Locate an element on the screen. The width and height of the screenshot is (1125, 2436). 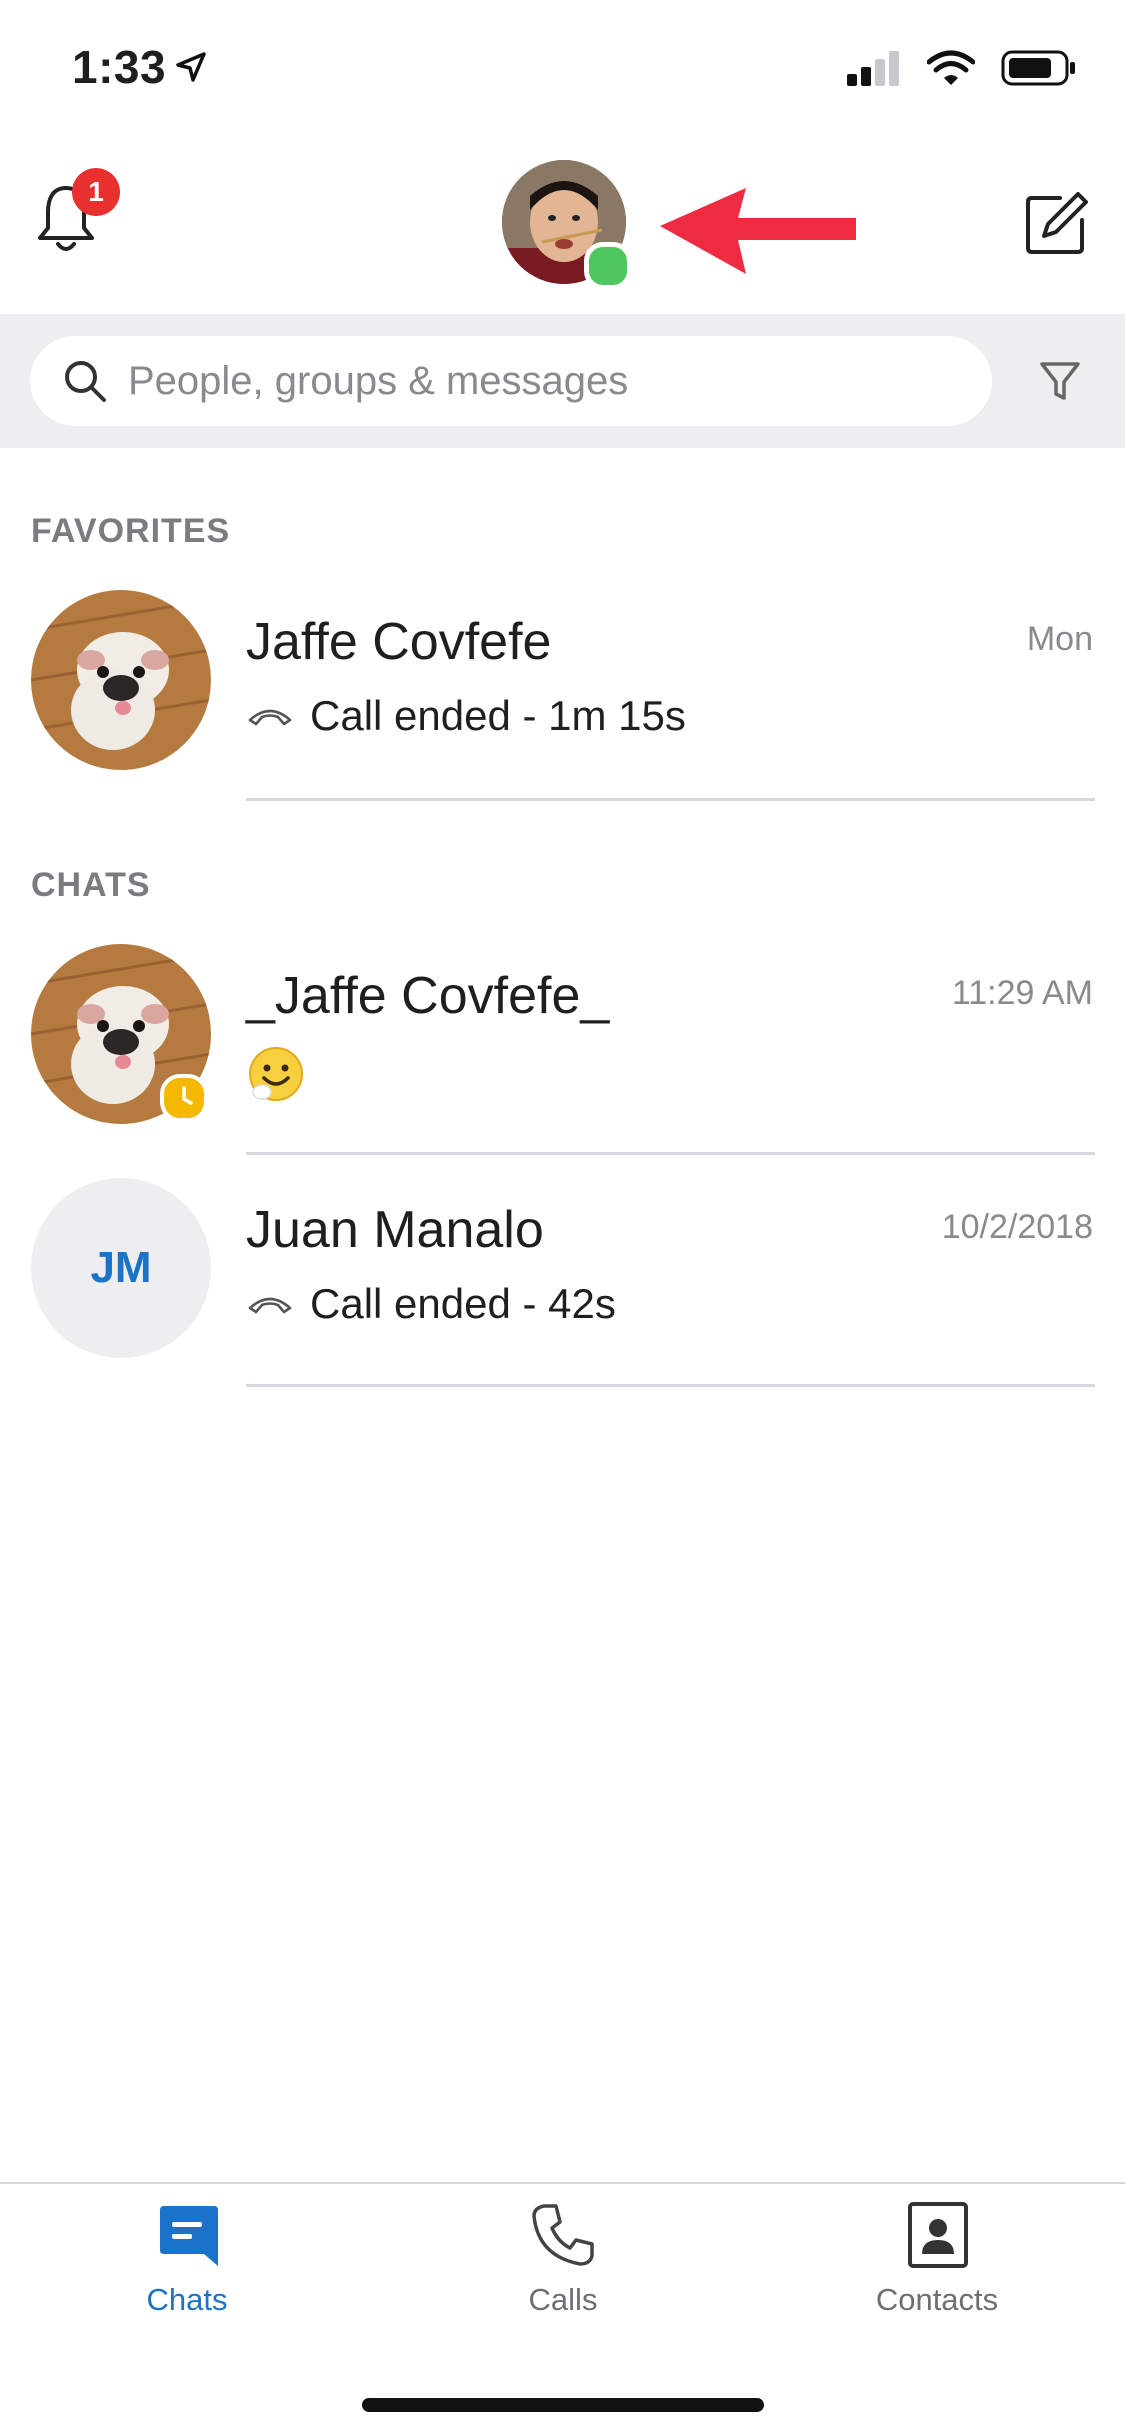
section-header-favorites: FAVORITES is located at coordinates (131, 531).